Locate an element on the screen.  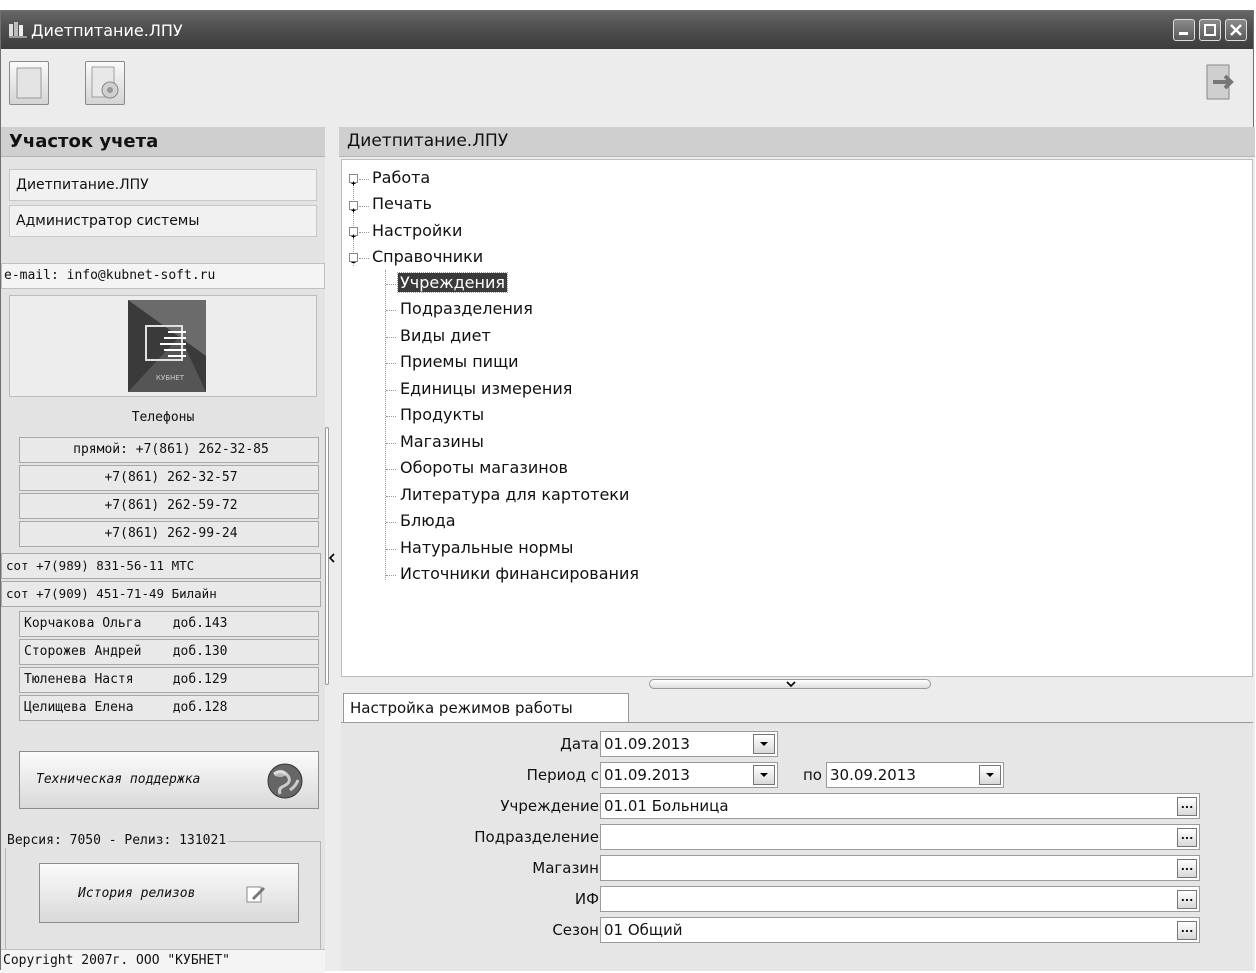
toolbar-button-panel is located at coordinates (29, 83).